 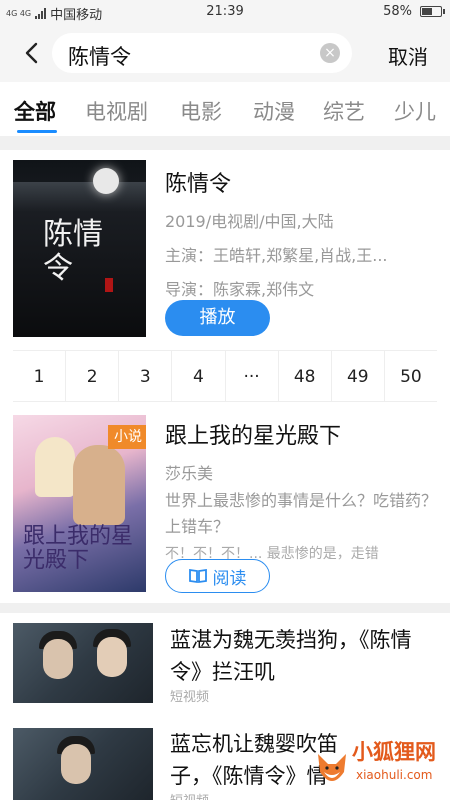 What do you see at coordinates (197, 576) in the screenshot?
I see `book-icon` at bounding box center [197, 576].